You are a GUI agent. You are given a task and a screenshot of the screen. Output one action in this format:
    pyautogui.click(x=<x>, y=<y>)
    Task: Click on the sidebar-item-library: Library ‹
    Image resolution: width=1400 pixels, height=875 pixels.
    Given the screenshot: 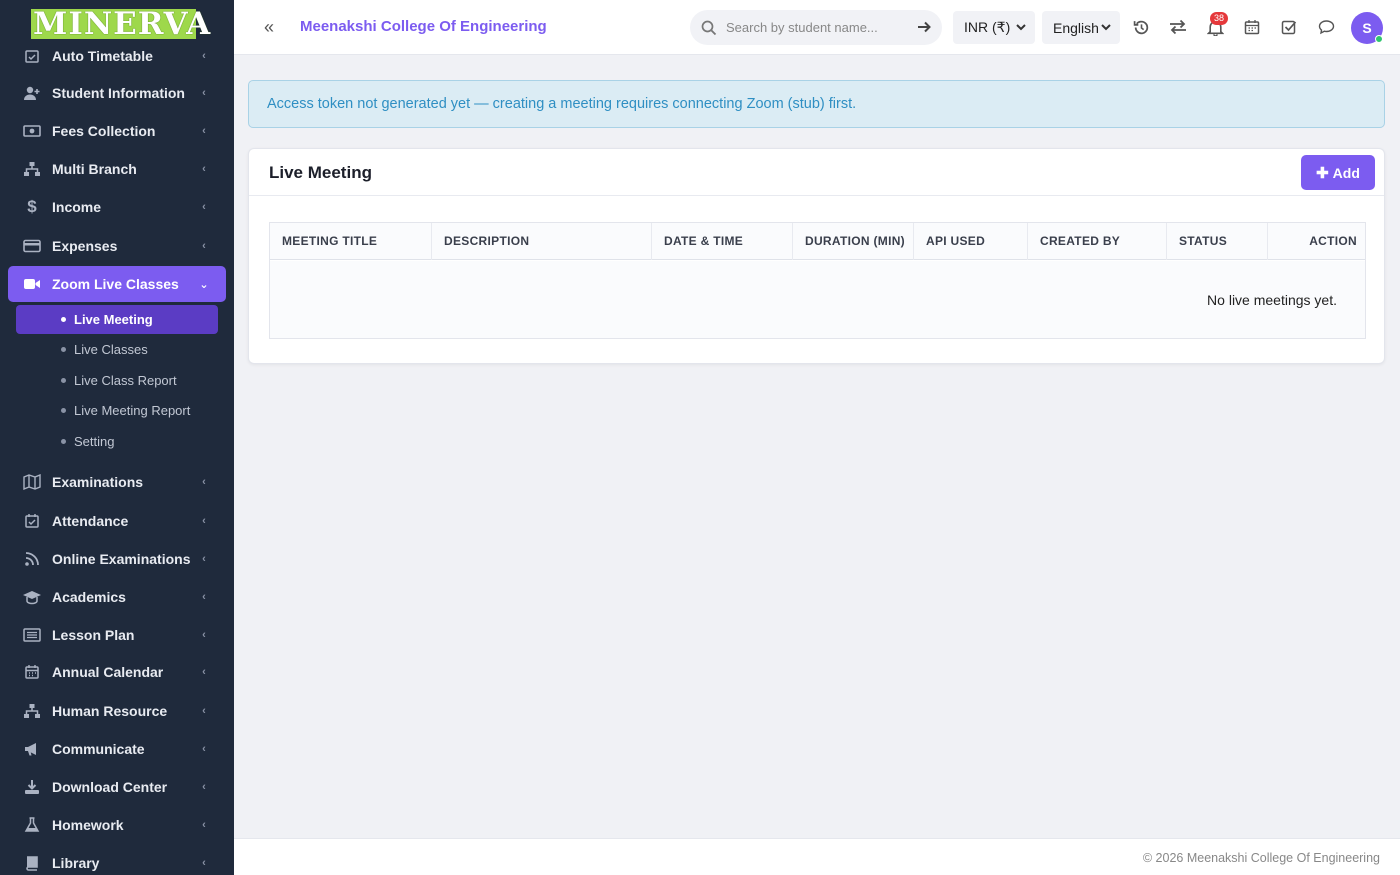 What is the action you would take?
    pyautogui.click(x=117, y=860)
    